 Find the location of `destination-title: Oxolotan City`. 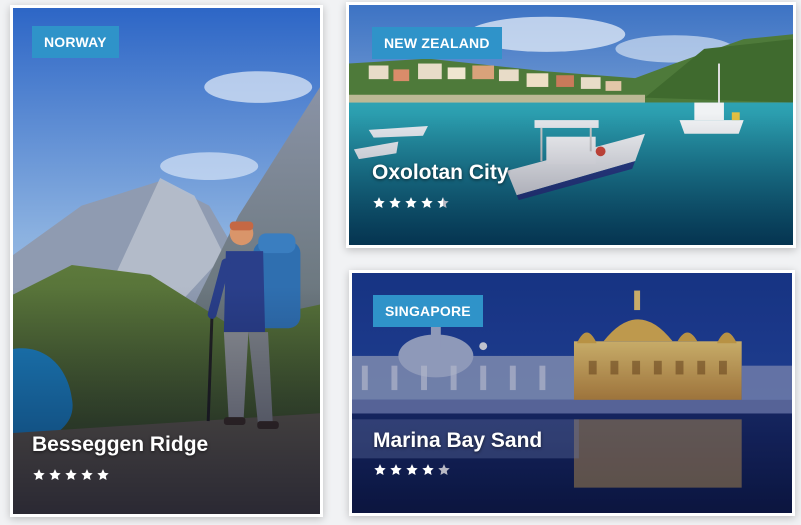

destination-title: Oxolotan City is located at coordinates (440, 172).